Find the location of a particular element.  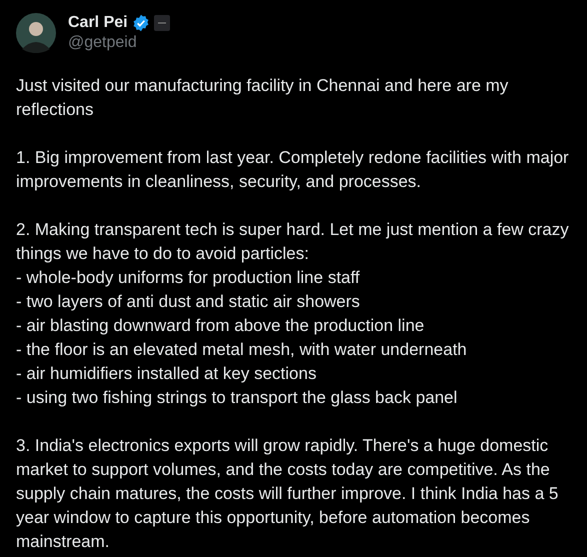

tweet-list-line: - whole-body uniforms for production line staff is located at coordinates (188, 278).